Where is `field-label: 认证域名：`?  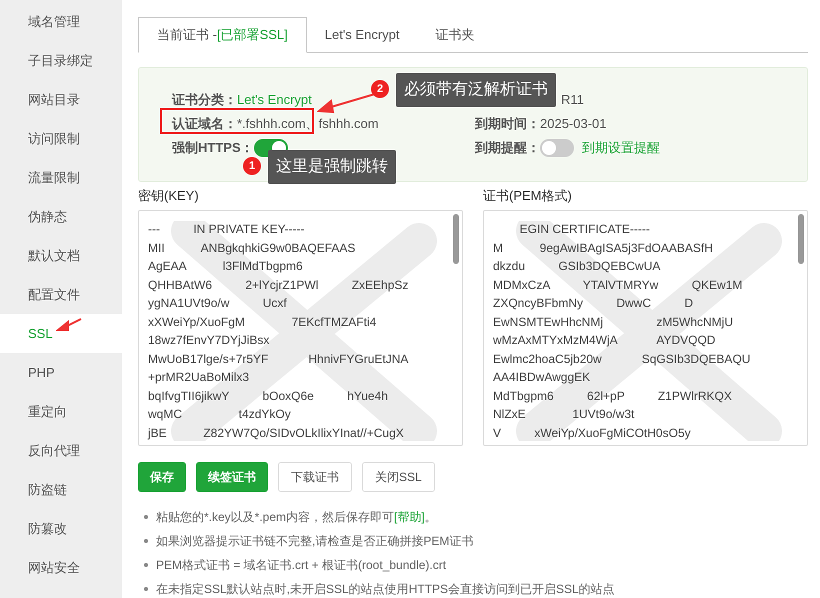
field-label: 认证域名： is located at coordinates (204, 124).